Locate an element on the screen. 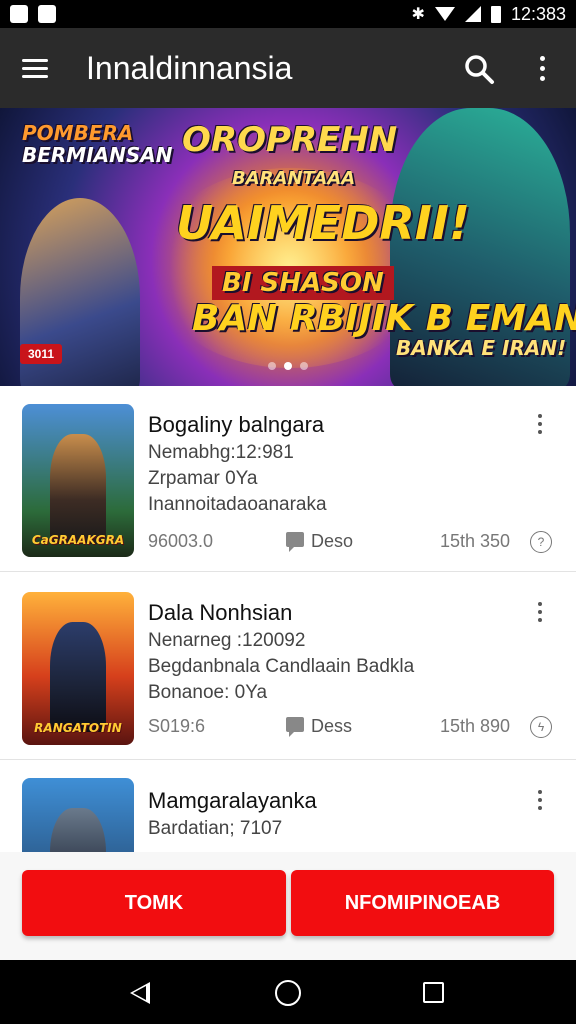 This screenshot has height=1024, width=576. primary-right-button: NFOMIPINOEAB is located at coordinates (422, 903).